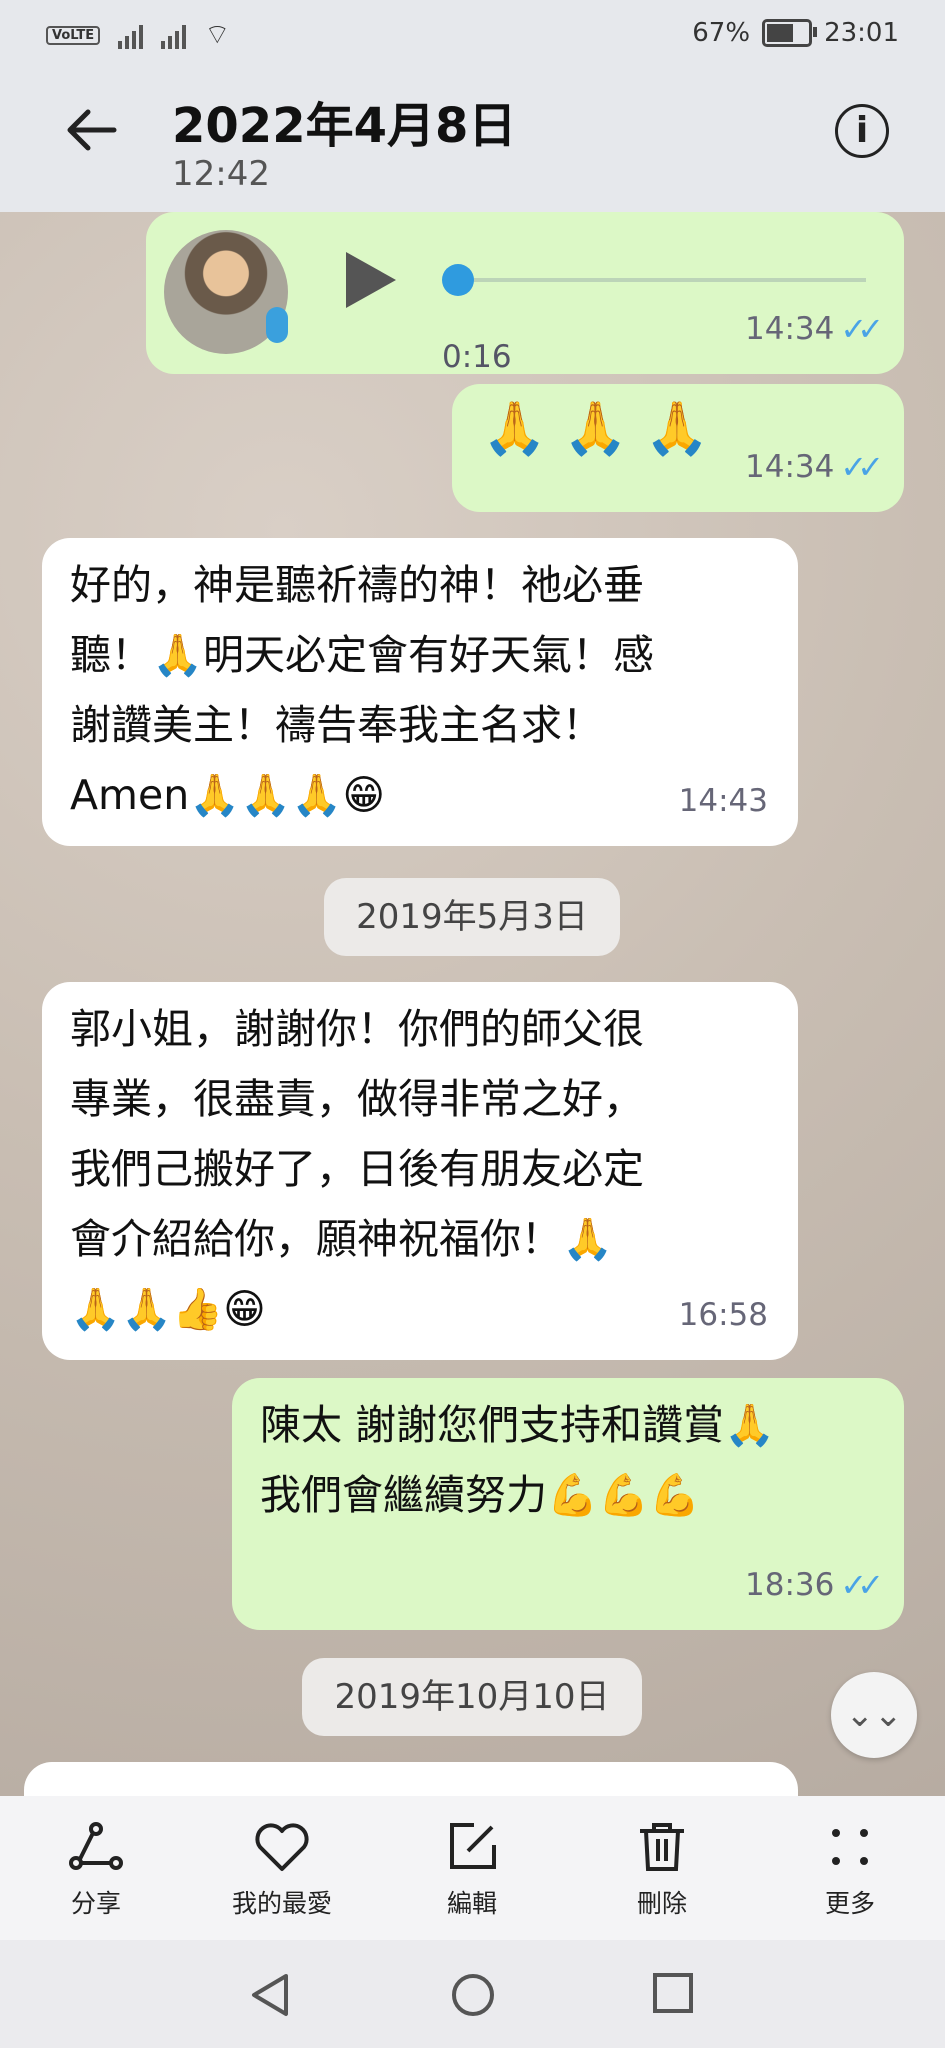 This screenshot has height=2048, width=945. What do you see at coordinates (131, 36) in the screenshot?
I see `signal-icon` at bounding box center [131, 36].